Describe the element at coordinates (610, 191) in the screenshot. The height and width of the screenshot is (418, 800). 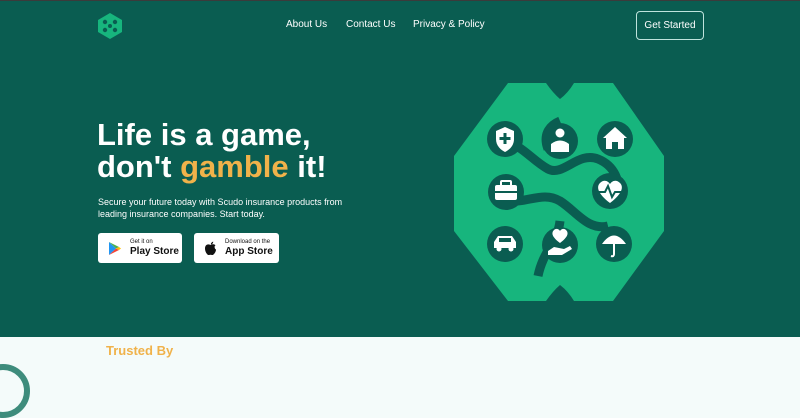
I see `heartbeat-icon` at that location.